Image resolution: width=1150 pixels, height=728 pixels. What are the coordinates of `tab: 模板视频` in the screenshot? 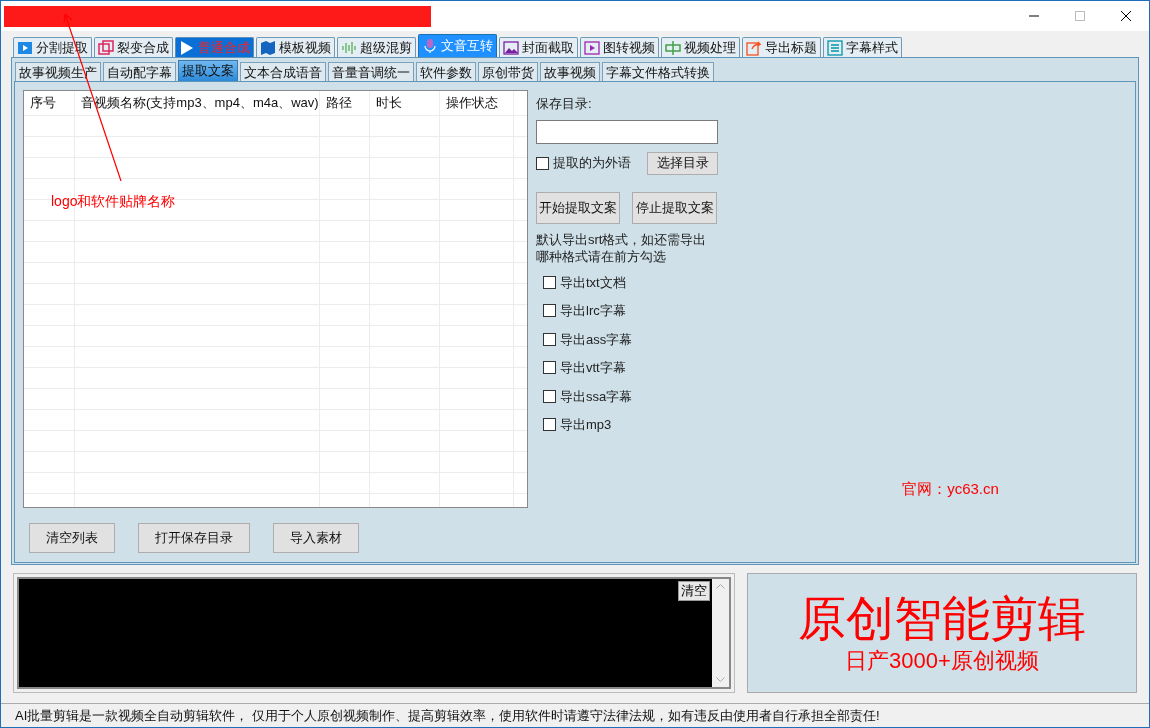 It's located at (295, 47).